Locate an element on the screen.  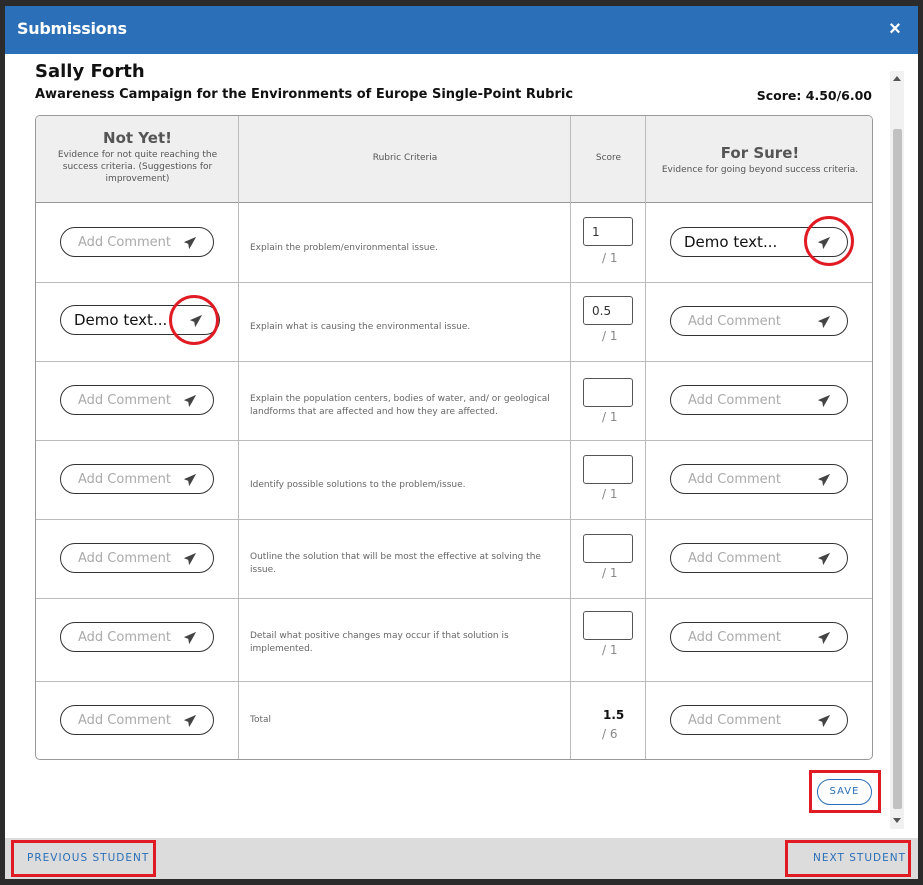
modal-footer: PREVIOUS STUDENT NEXT STUDENT is located at coordinates (461, 858).